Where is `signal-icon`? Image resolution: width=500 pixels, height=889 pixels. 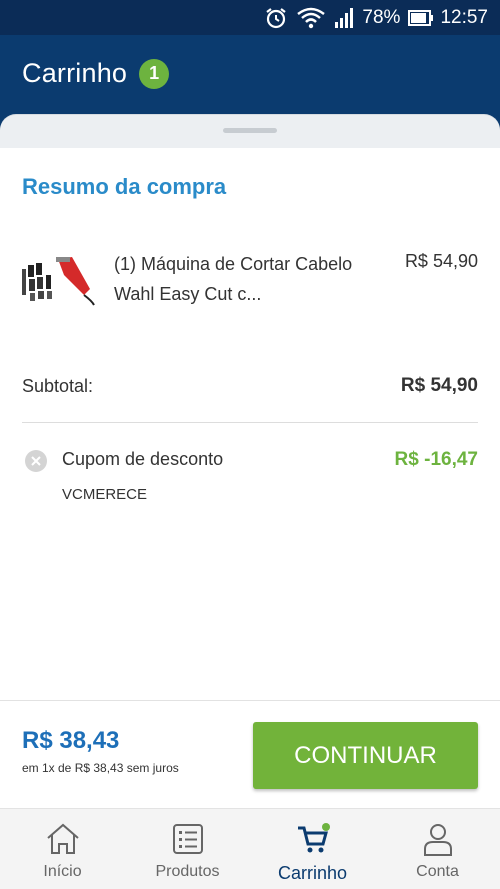
signal-icon is located at coordinates (345, 18).